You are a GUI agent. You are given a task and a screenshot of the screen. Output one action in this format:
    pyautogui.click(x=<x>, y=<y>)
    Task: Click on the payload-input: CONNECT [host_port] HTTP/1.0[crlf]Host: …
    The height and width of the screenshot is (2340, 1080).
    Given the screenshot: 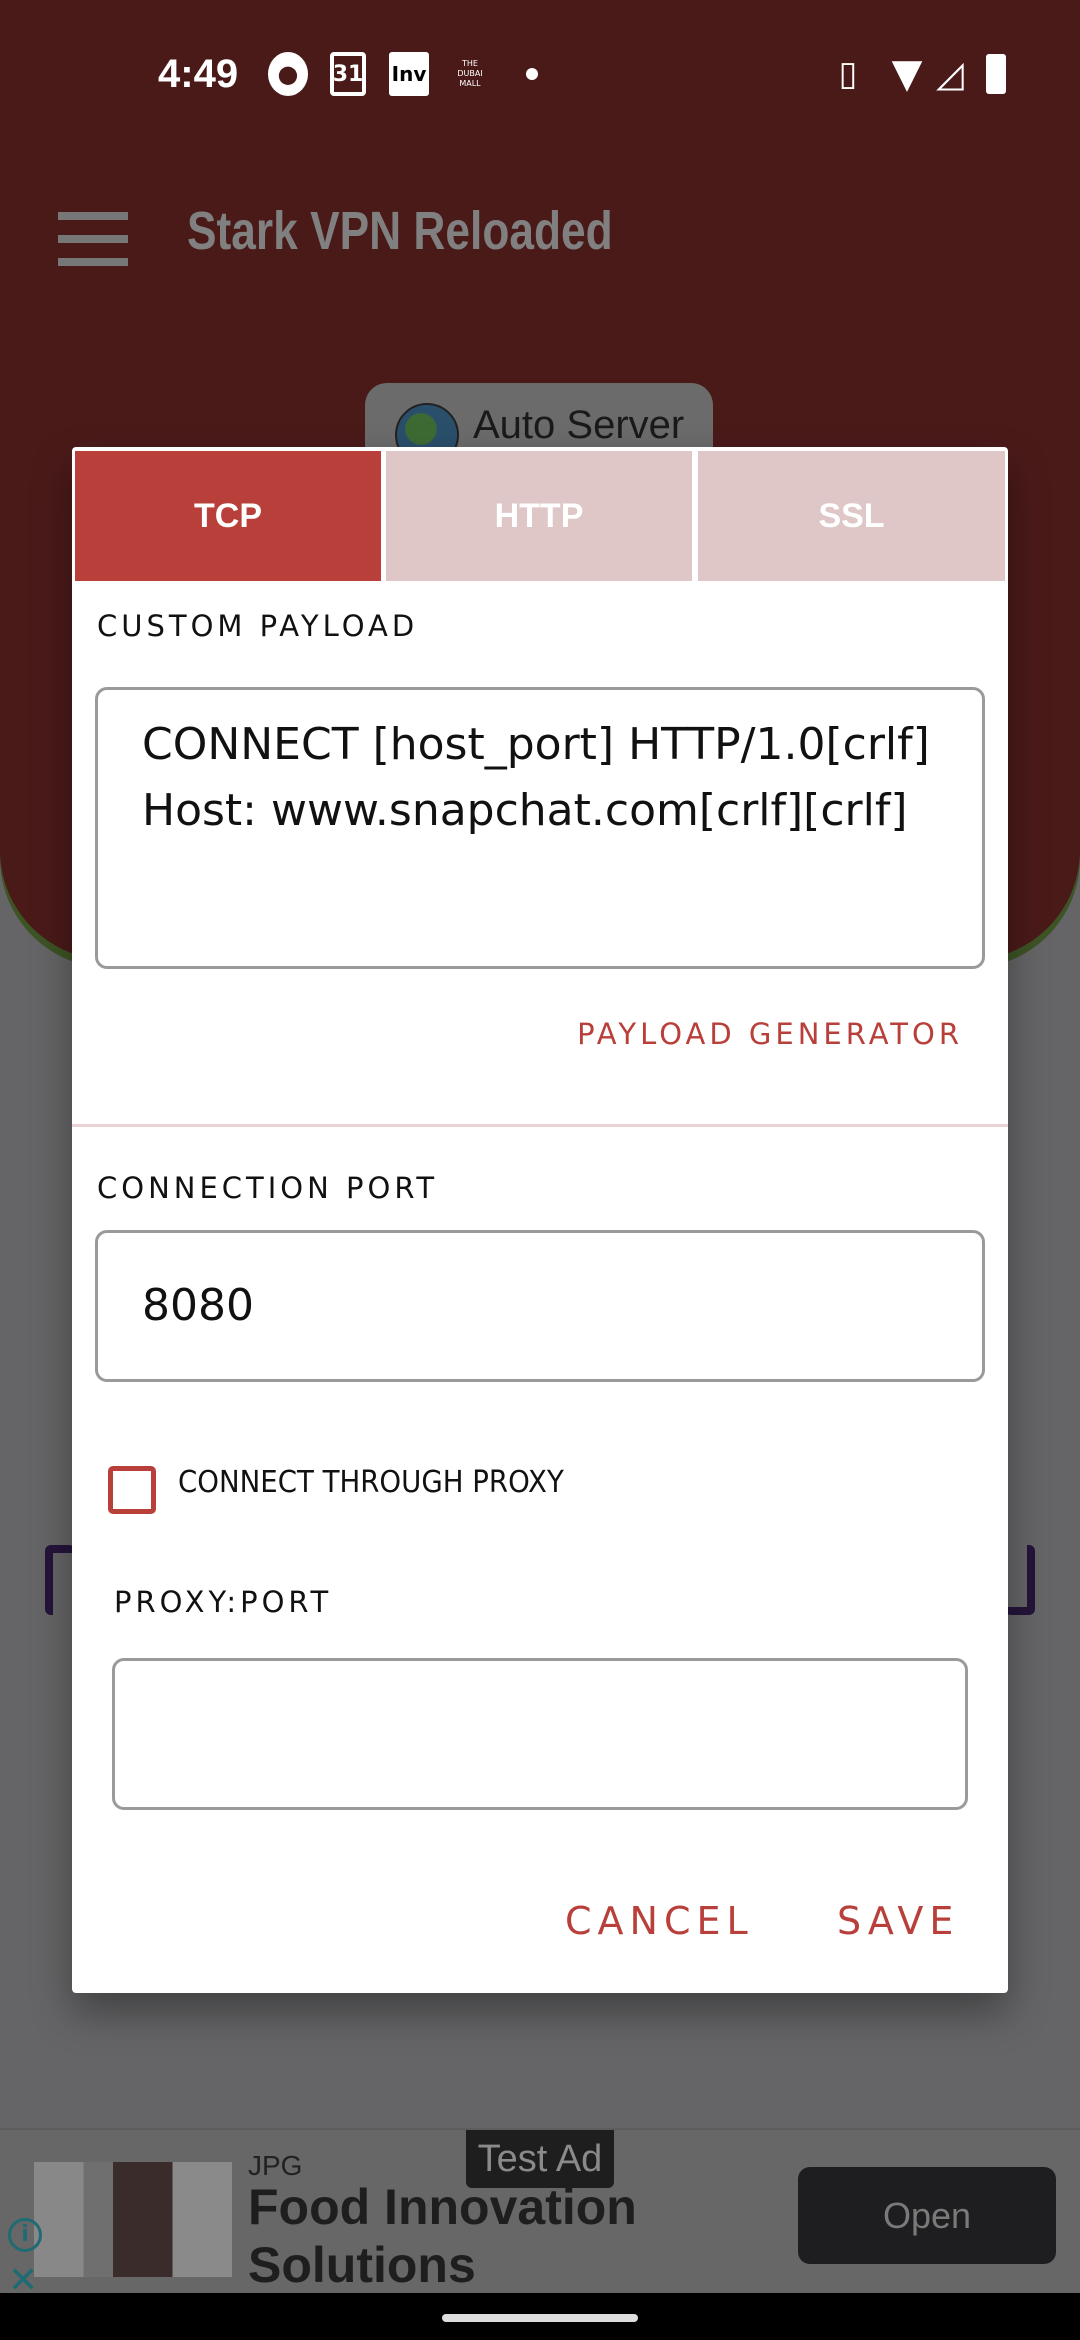 What is the action you would take?
    pyautogui.click(x=540, y=828)
    